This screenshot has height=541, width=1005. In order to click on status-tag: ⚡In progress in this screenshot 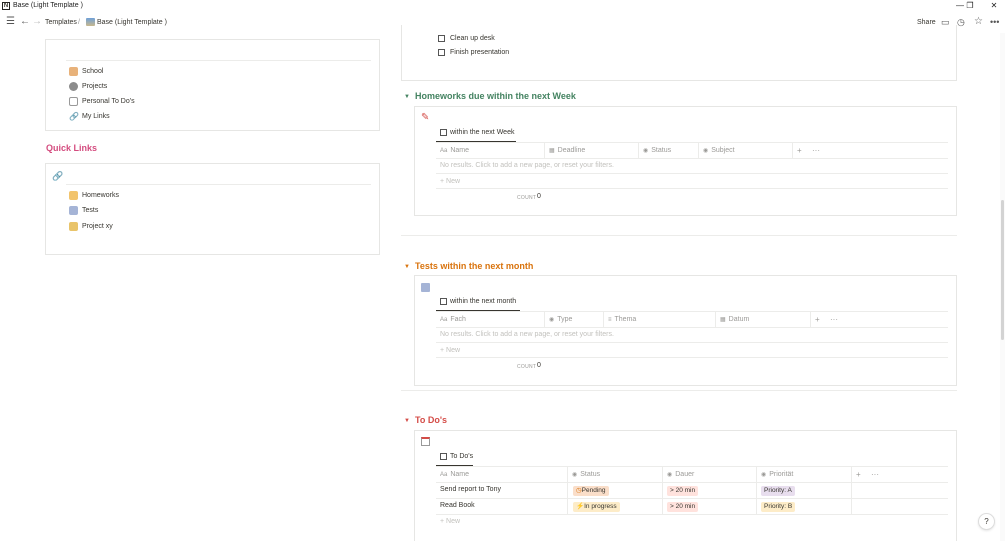, I will do `click(596, 507)`.